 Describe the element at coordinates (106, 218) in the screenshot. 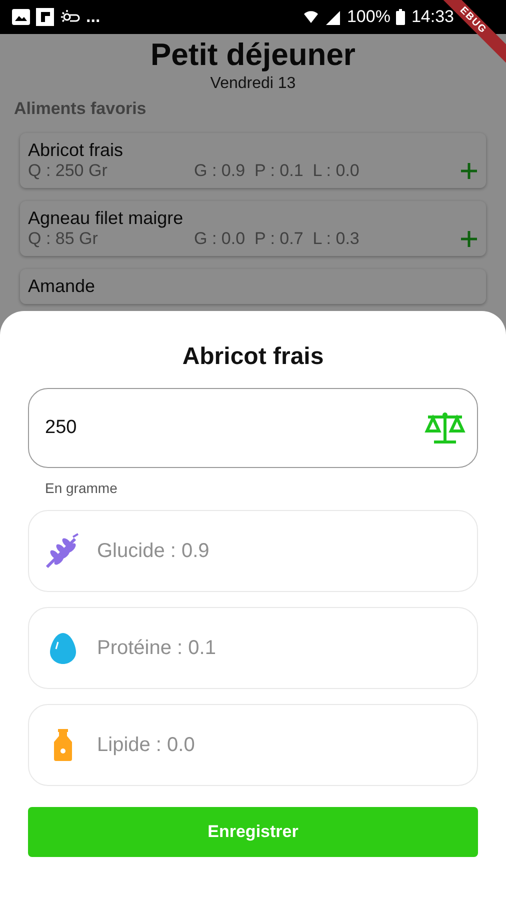

I see `food-name: Agneau filet maigre` at that location.